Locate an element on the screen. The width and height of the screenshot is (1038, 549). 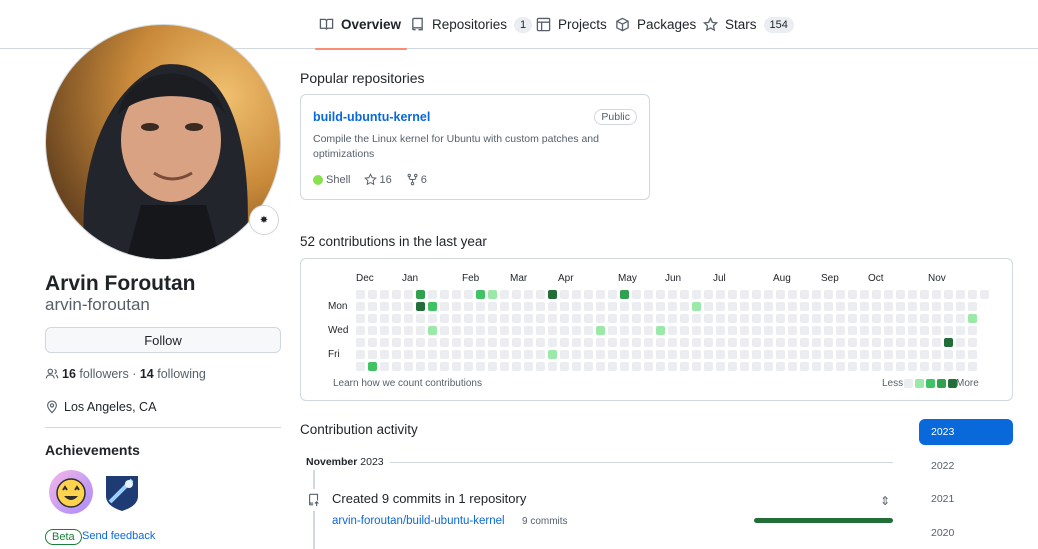
repo-stars-link: 16 is located at coordinates (378, 179).